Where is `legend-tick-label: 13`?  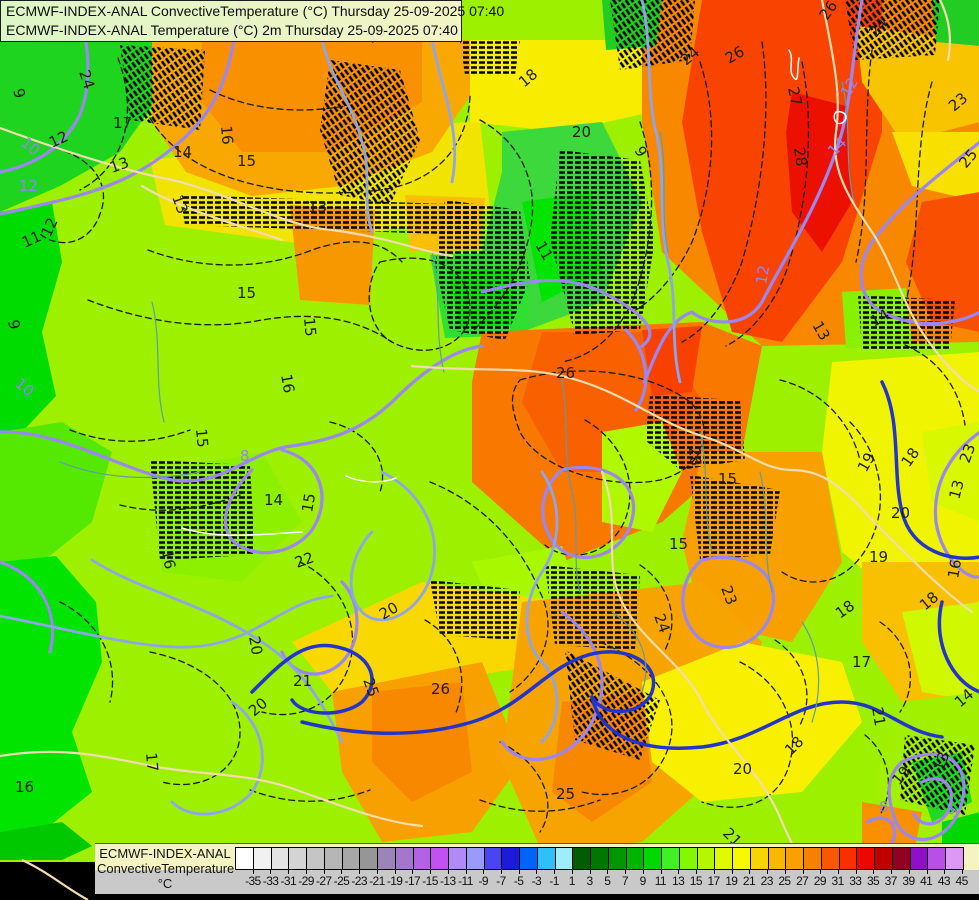 legend-tick-label: 13 is located at coordinates (678, 881).